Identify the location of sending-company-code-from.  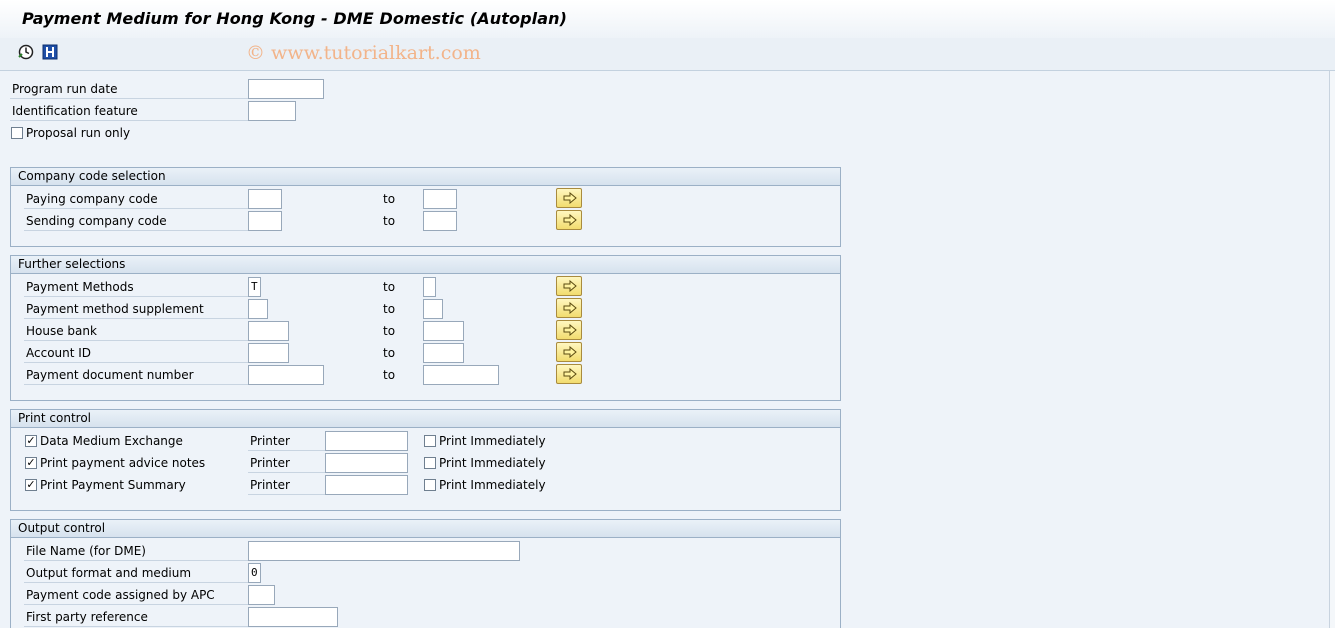
(265, 221).